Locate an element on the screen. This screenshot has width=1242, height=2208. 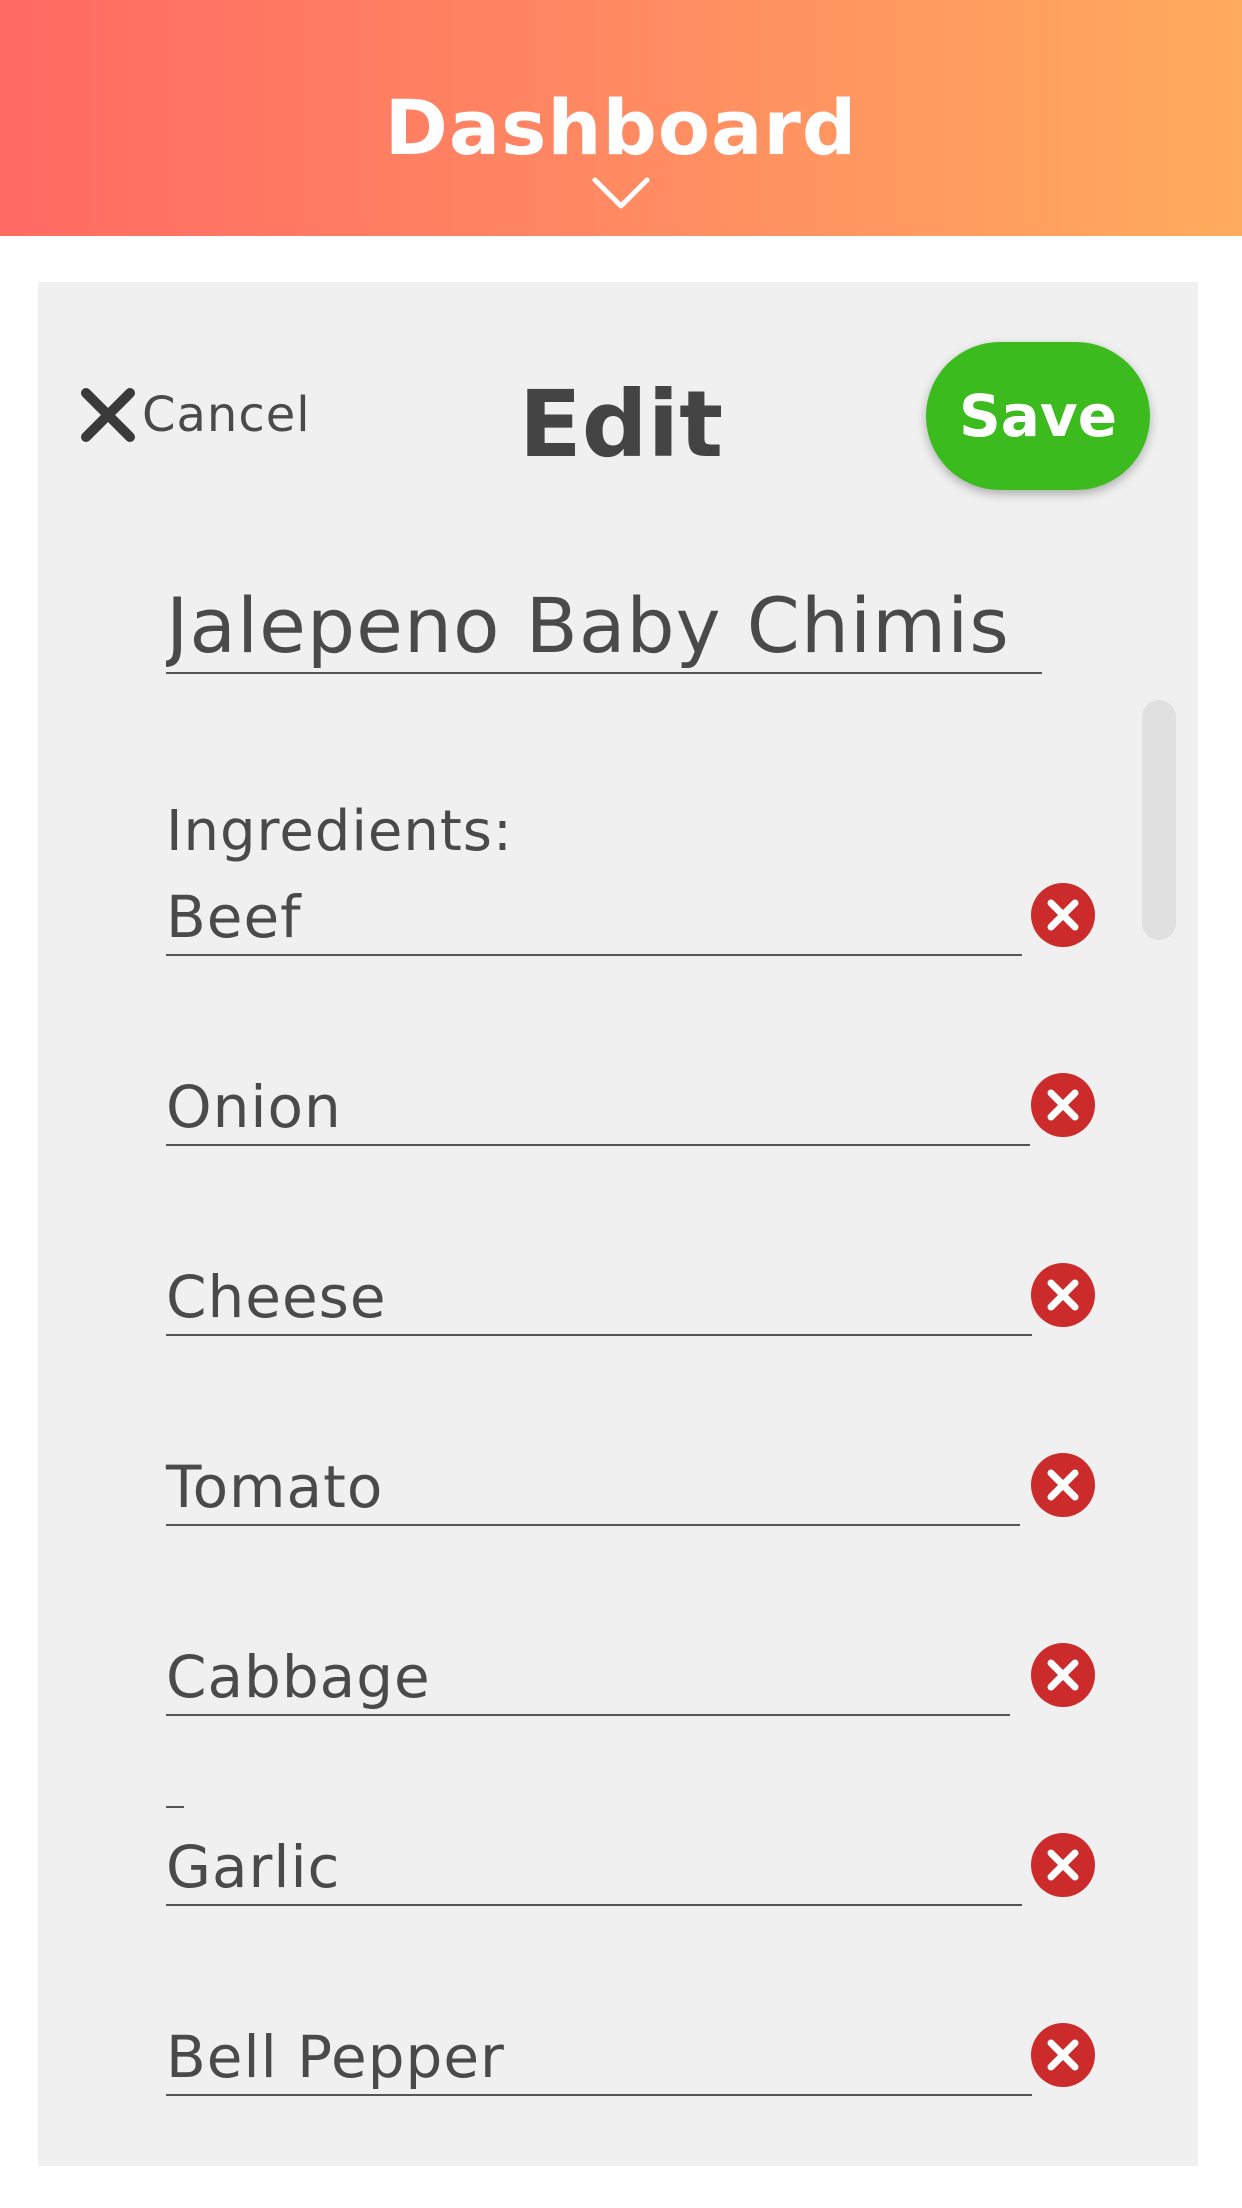
ingredient-input: Onion is located at coordinates (598, 1108).